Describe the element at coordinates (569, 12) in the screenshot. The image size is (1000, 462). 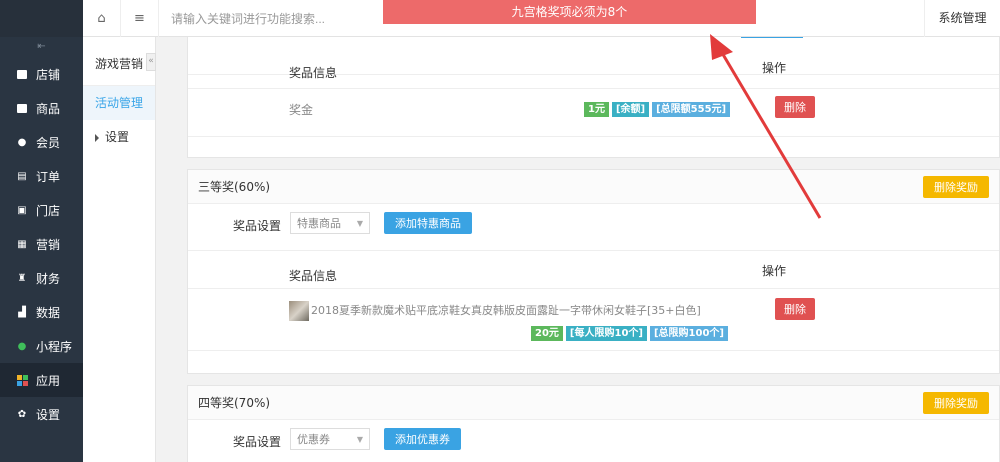
I see `error-toast: 九宫格奖项必须为8个` at that location.